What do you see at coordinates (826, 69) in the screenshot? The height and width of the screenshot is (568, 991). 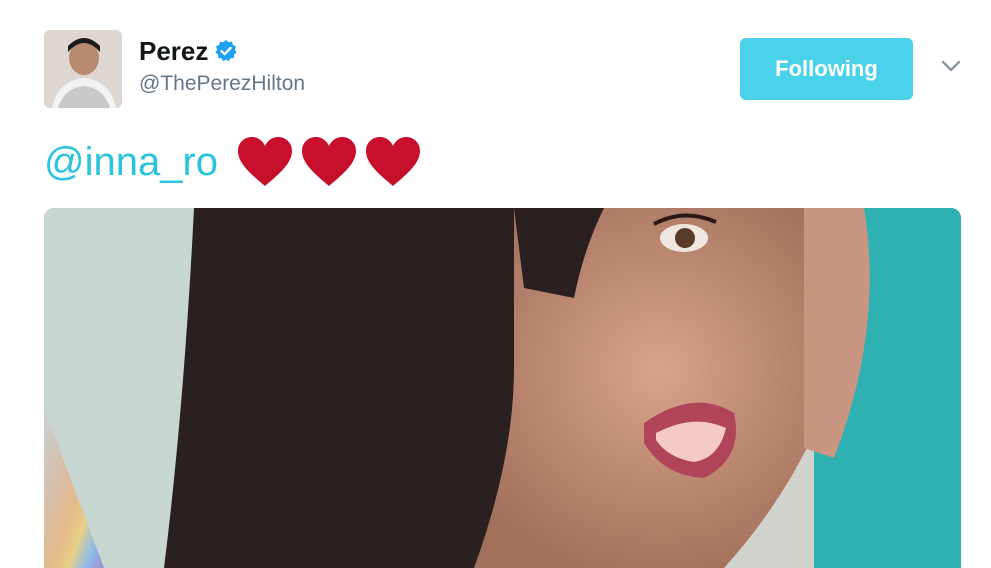 I see `following-button: Following` at bounding box center [826, 69].